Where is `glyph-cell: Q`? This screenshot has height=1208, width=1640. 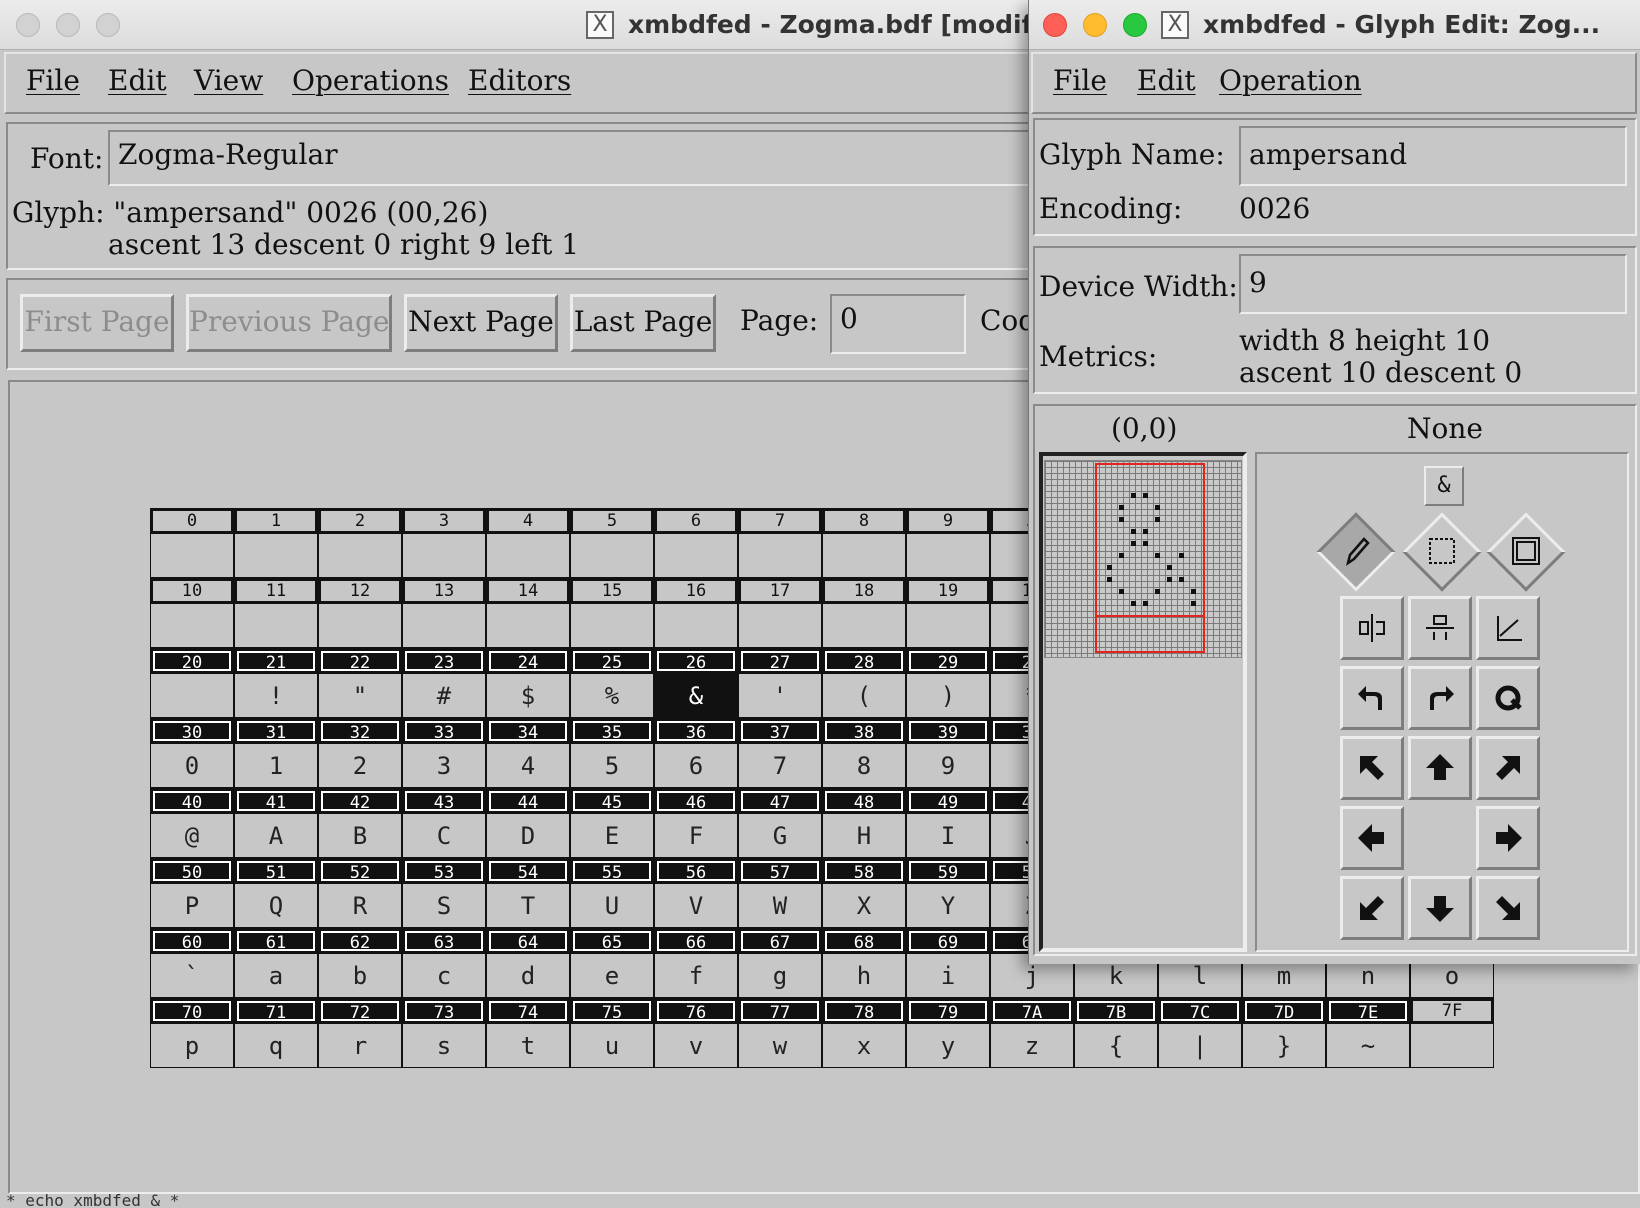 glyph-cell: Q is located at coordinates (276, 906).